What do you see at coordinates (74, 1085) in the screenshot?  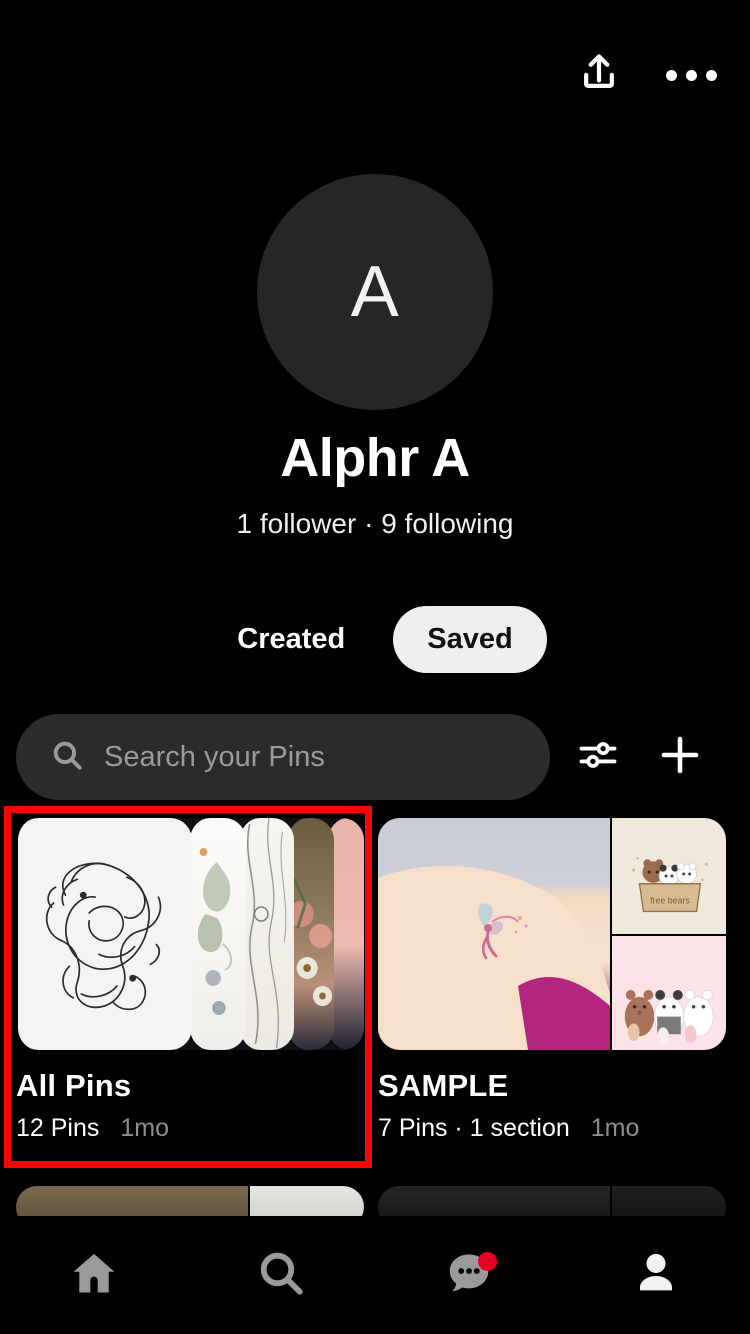 I see `board-title: All Pins` at bounding box center [74, 1085].